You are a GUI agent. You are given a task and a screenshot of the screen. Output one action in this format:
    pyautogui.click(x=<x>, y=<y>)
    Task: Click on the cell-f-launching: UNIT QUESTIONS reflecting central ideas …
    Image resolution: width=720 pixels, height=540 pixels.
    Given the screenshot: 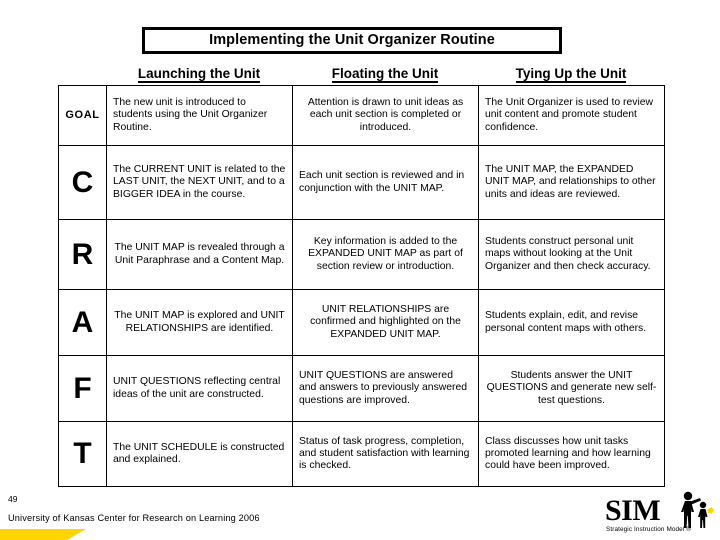 What is the action you would take?
    pyautogui.click(x=199, y=388)
    